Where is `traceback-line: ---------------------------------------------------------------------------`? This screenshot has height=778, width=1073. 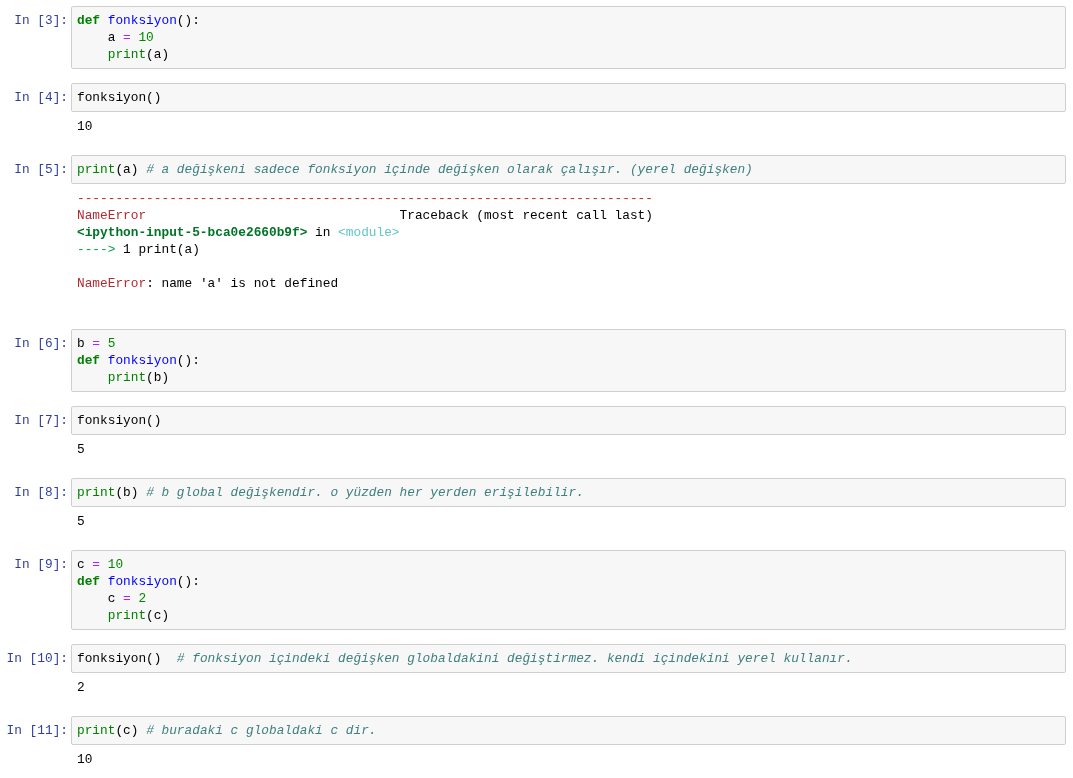
traceback-line: --------------------------------------------------------------------------- is located at coordinates (365, 198).